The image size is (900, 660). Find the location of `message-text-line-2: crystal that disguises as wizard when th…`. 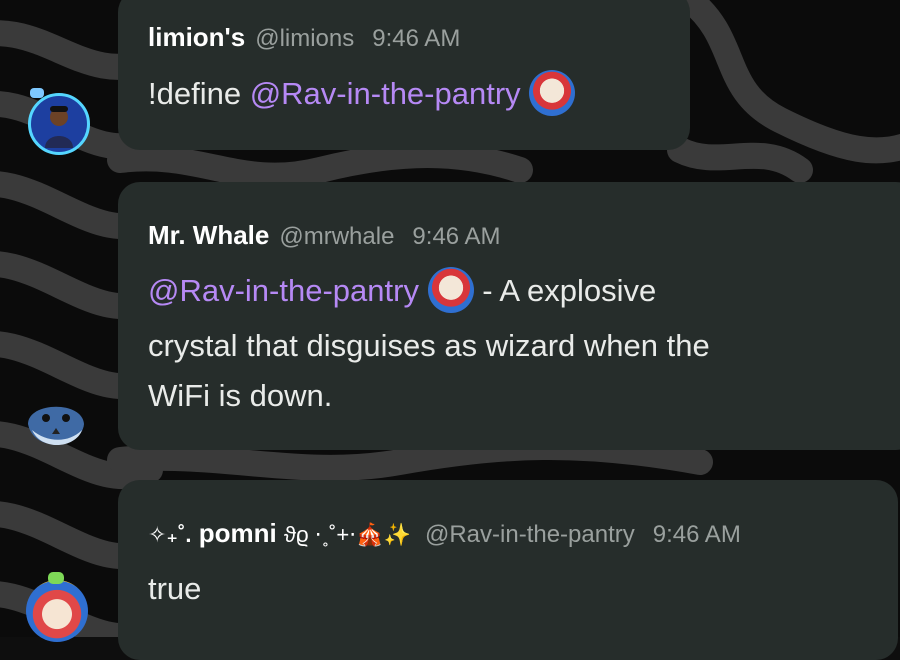

message-text-line-2: crystal that disguises as wizard when th… is located at coordinates (429, 345).